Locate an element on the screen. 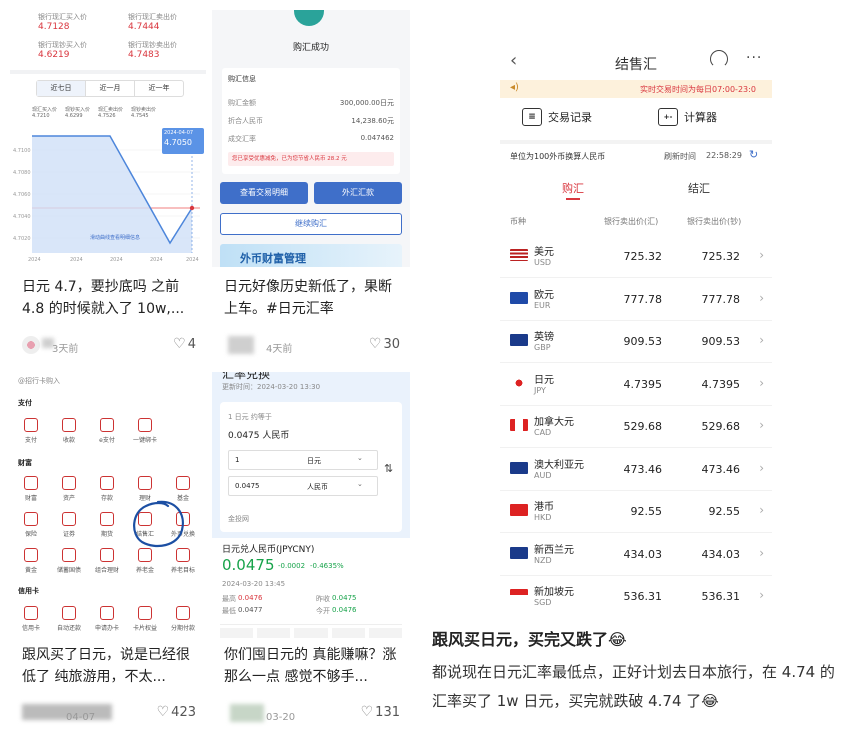  tab-year: 近一年 is located at coordinates (158, 88).